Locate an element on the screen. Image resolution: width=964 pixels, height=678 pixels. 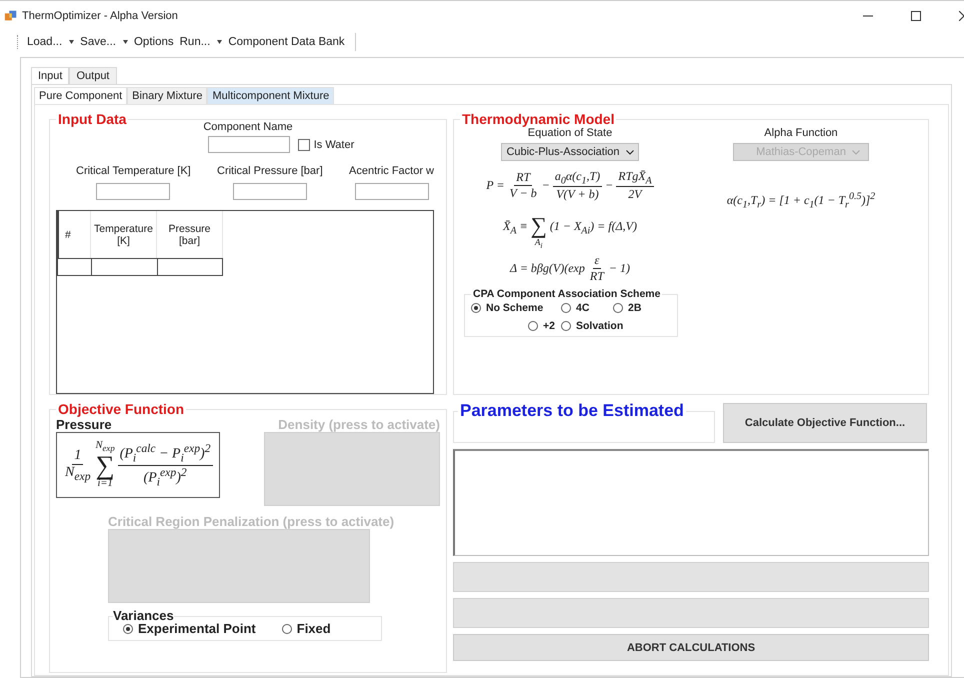
group-title: Parameters to be Estimated is located at coordinates (572, 411).